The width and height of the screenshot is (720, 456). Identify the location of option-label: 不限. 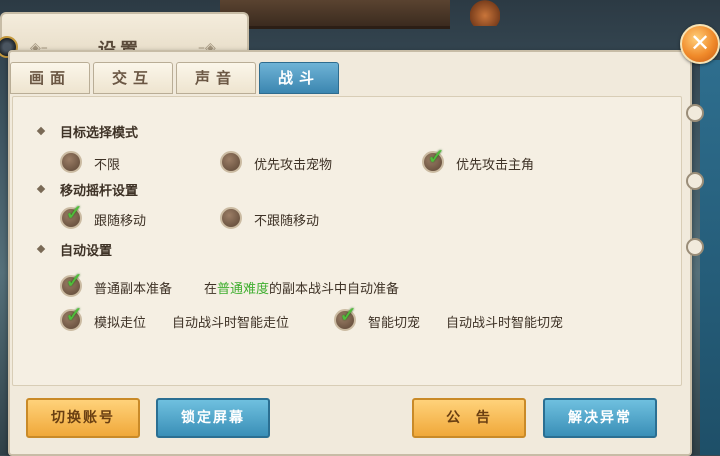
(107, 165).